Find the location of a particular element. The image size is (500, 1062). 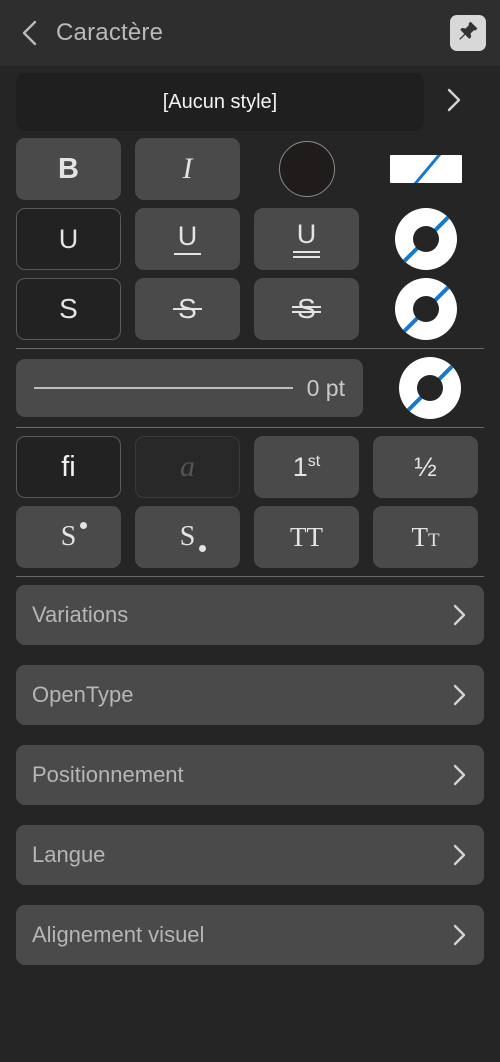

format-row: B I is located at coordinates (250, 169).